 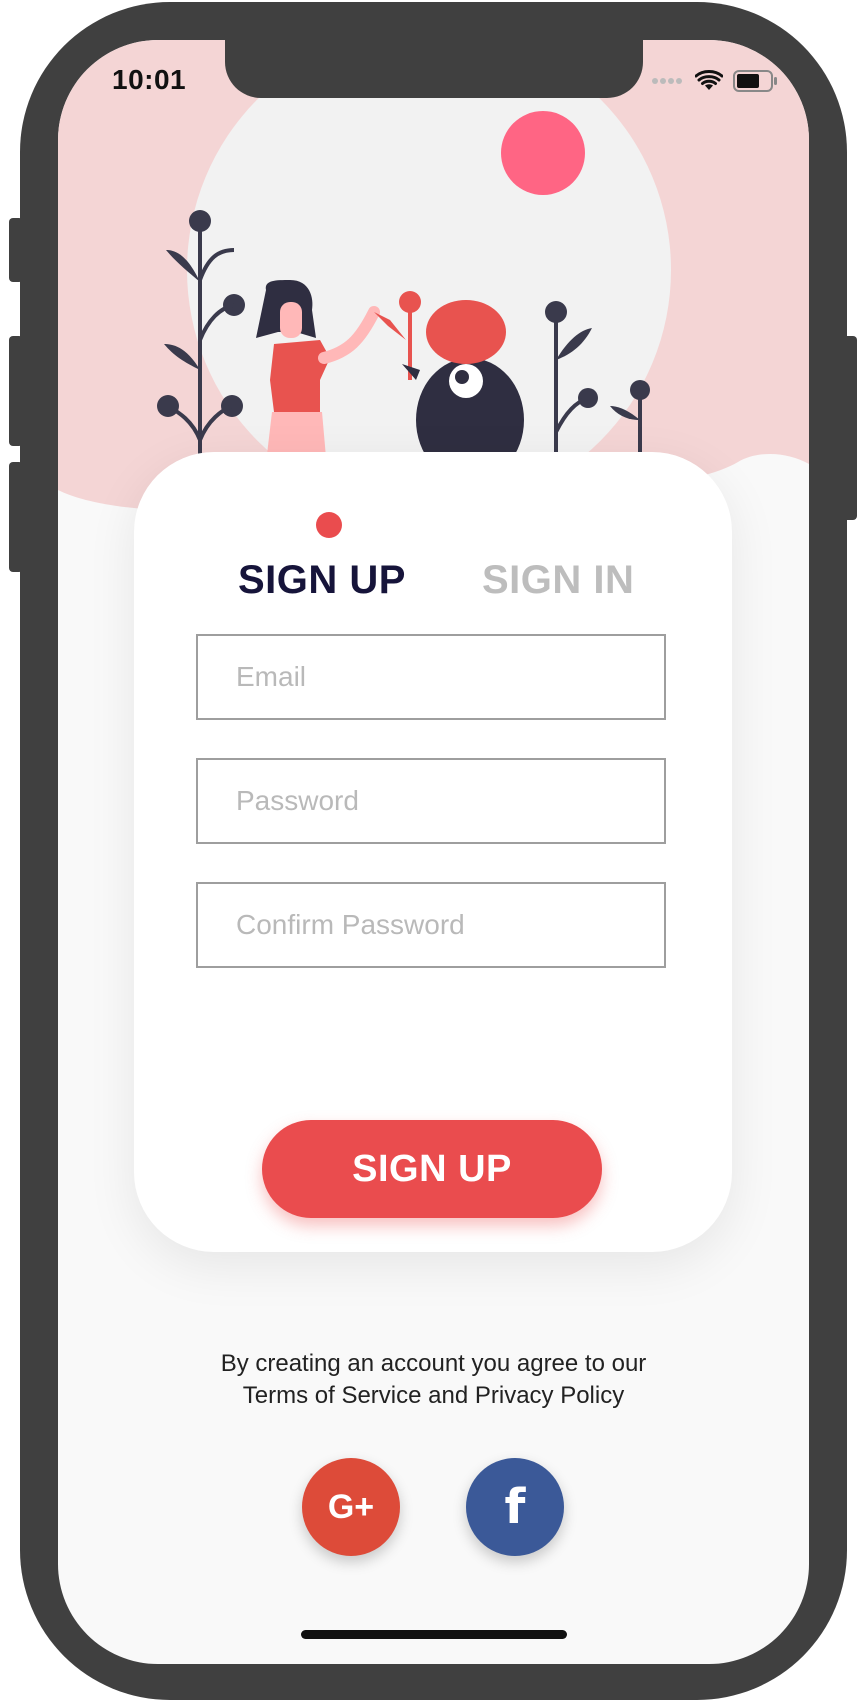 I want to click on silent-switch, so click(x=16, y=250).